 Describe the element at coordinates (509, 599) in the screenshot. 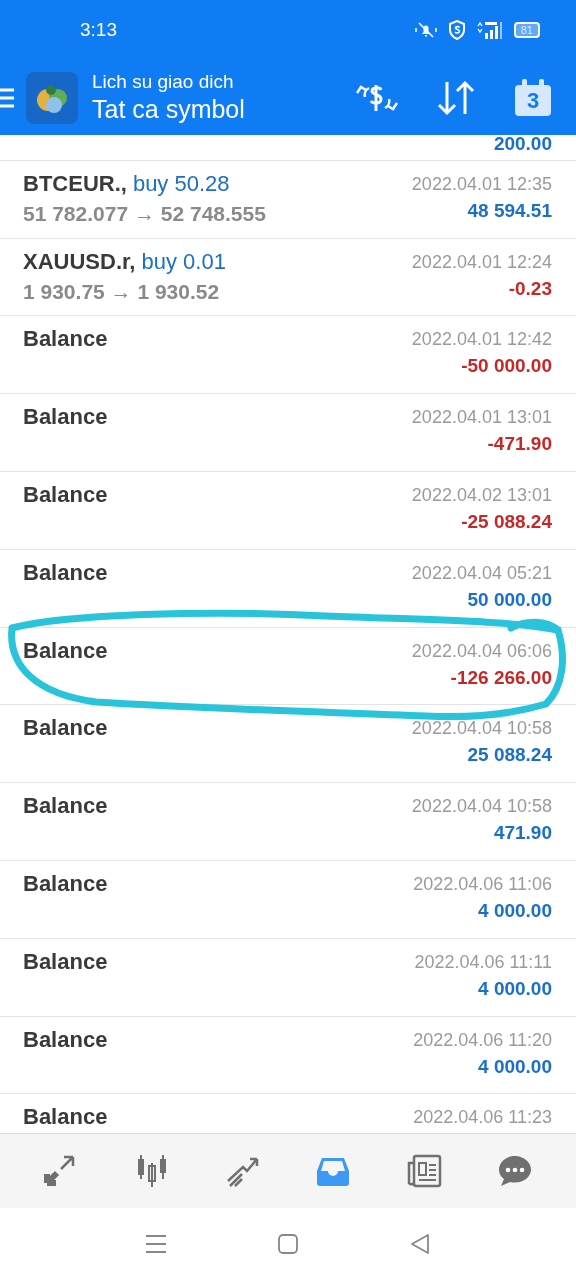

I see `deal-profit: 50 000.00` at that location.